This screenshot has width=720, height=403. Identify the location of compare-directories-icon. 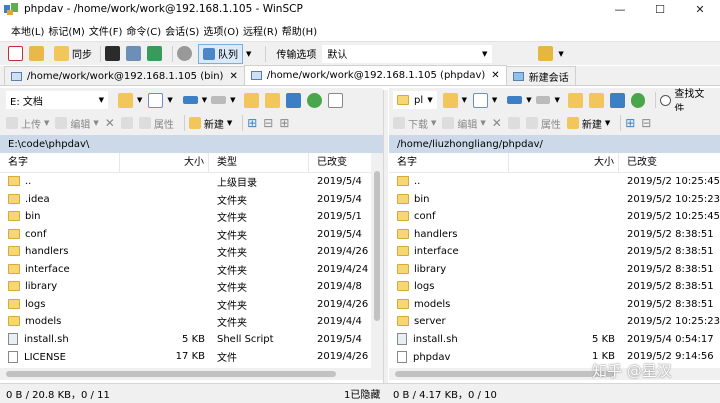
(15, 53).